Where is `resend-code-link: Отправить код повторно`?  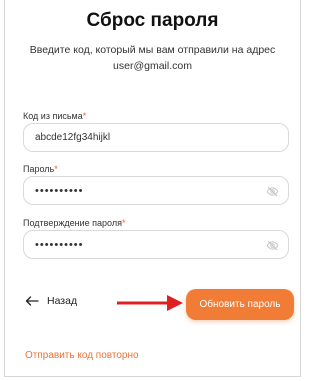 resend-code-link: Отправить код повторно is located at coordinates (82, 355).